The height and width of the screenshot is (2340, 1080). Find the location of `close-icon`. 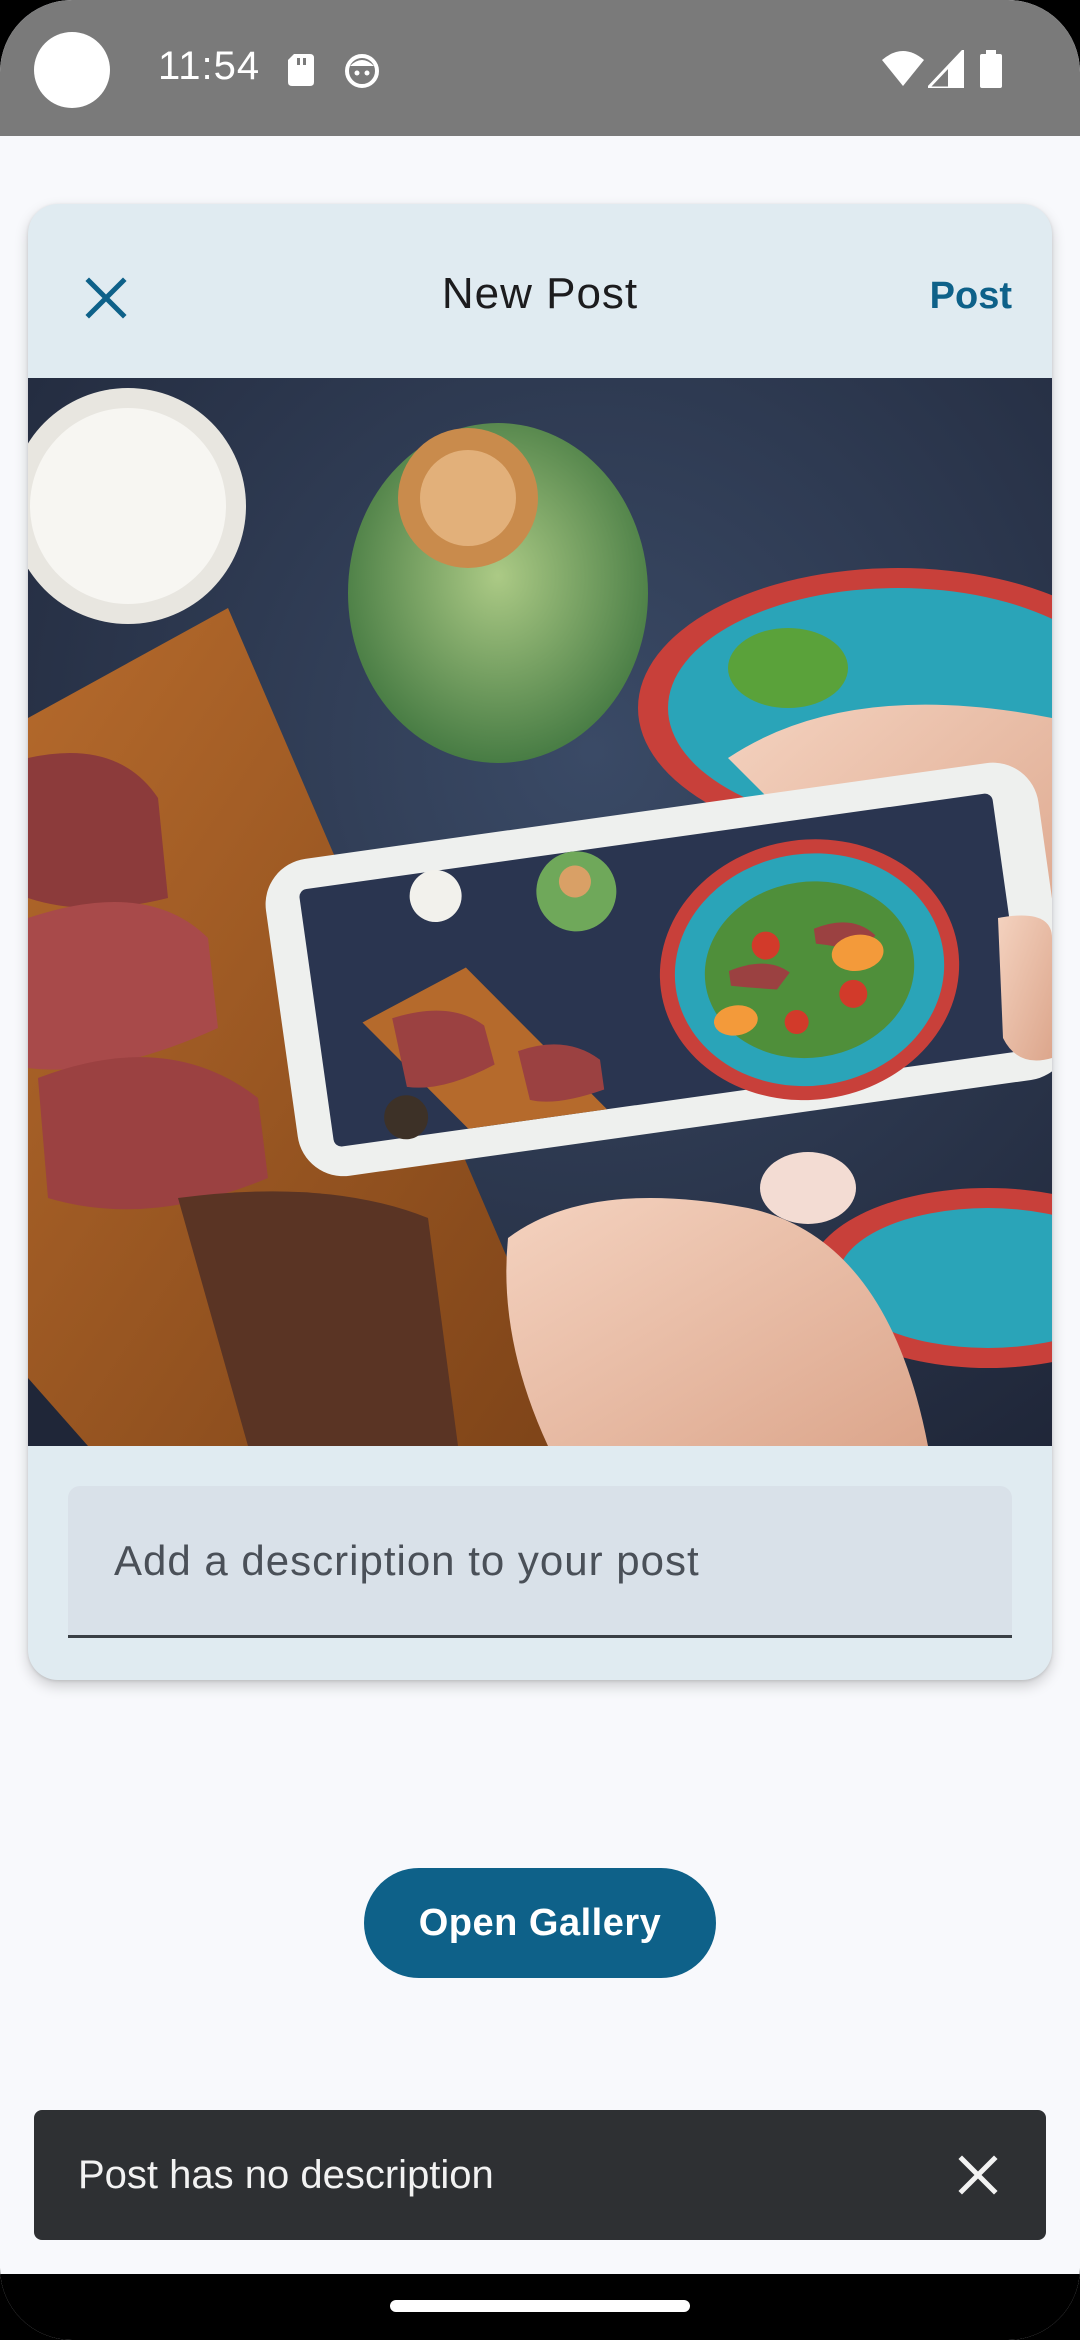

close-icon is located at coordinates (978, 2175).